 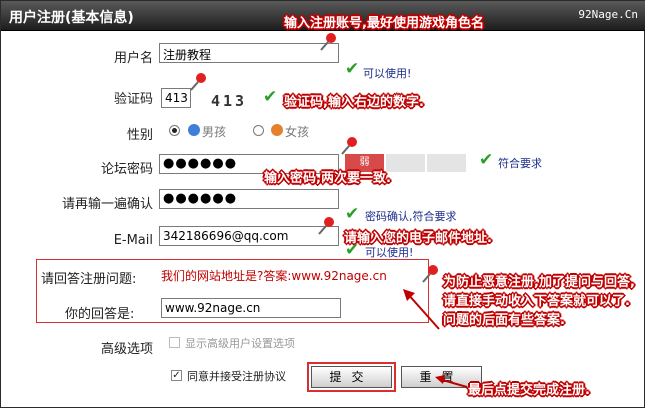 What do you see at coordinates (251, 308) in the screenshot?
I see `answer-input: www.92nage.cn` at bounding box center [251, 308].